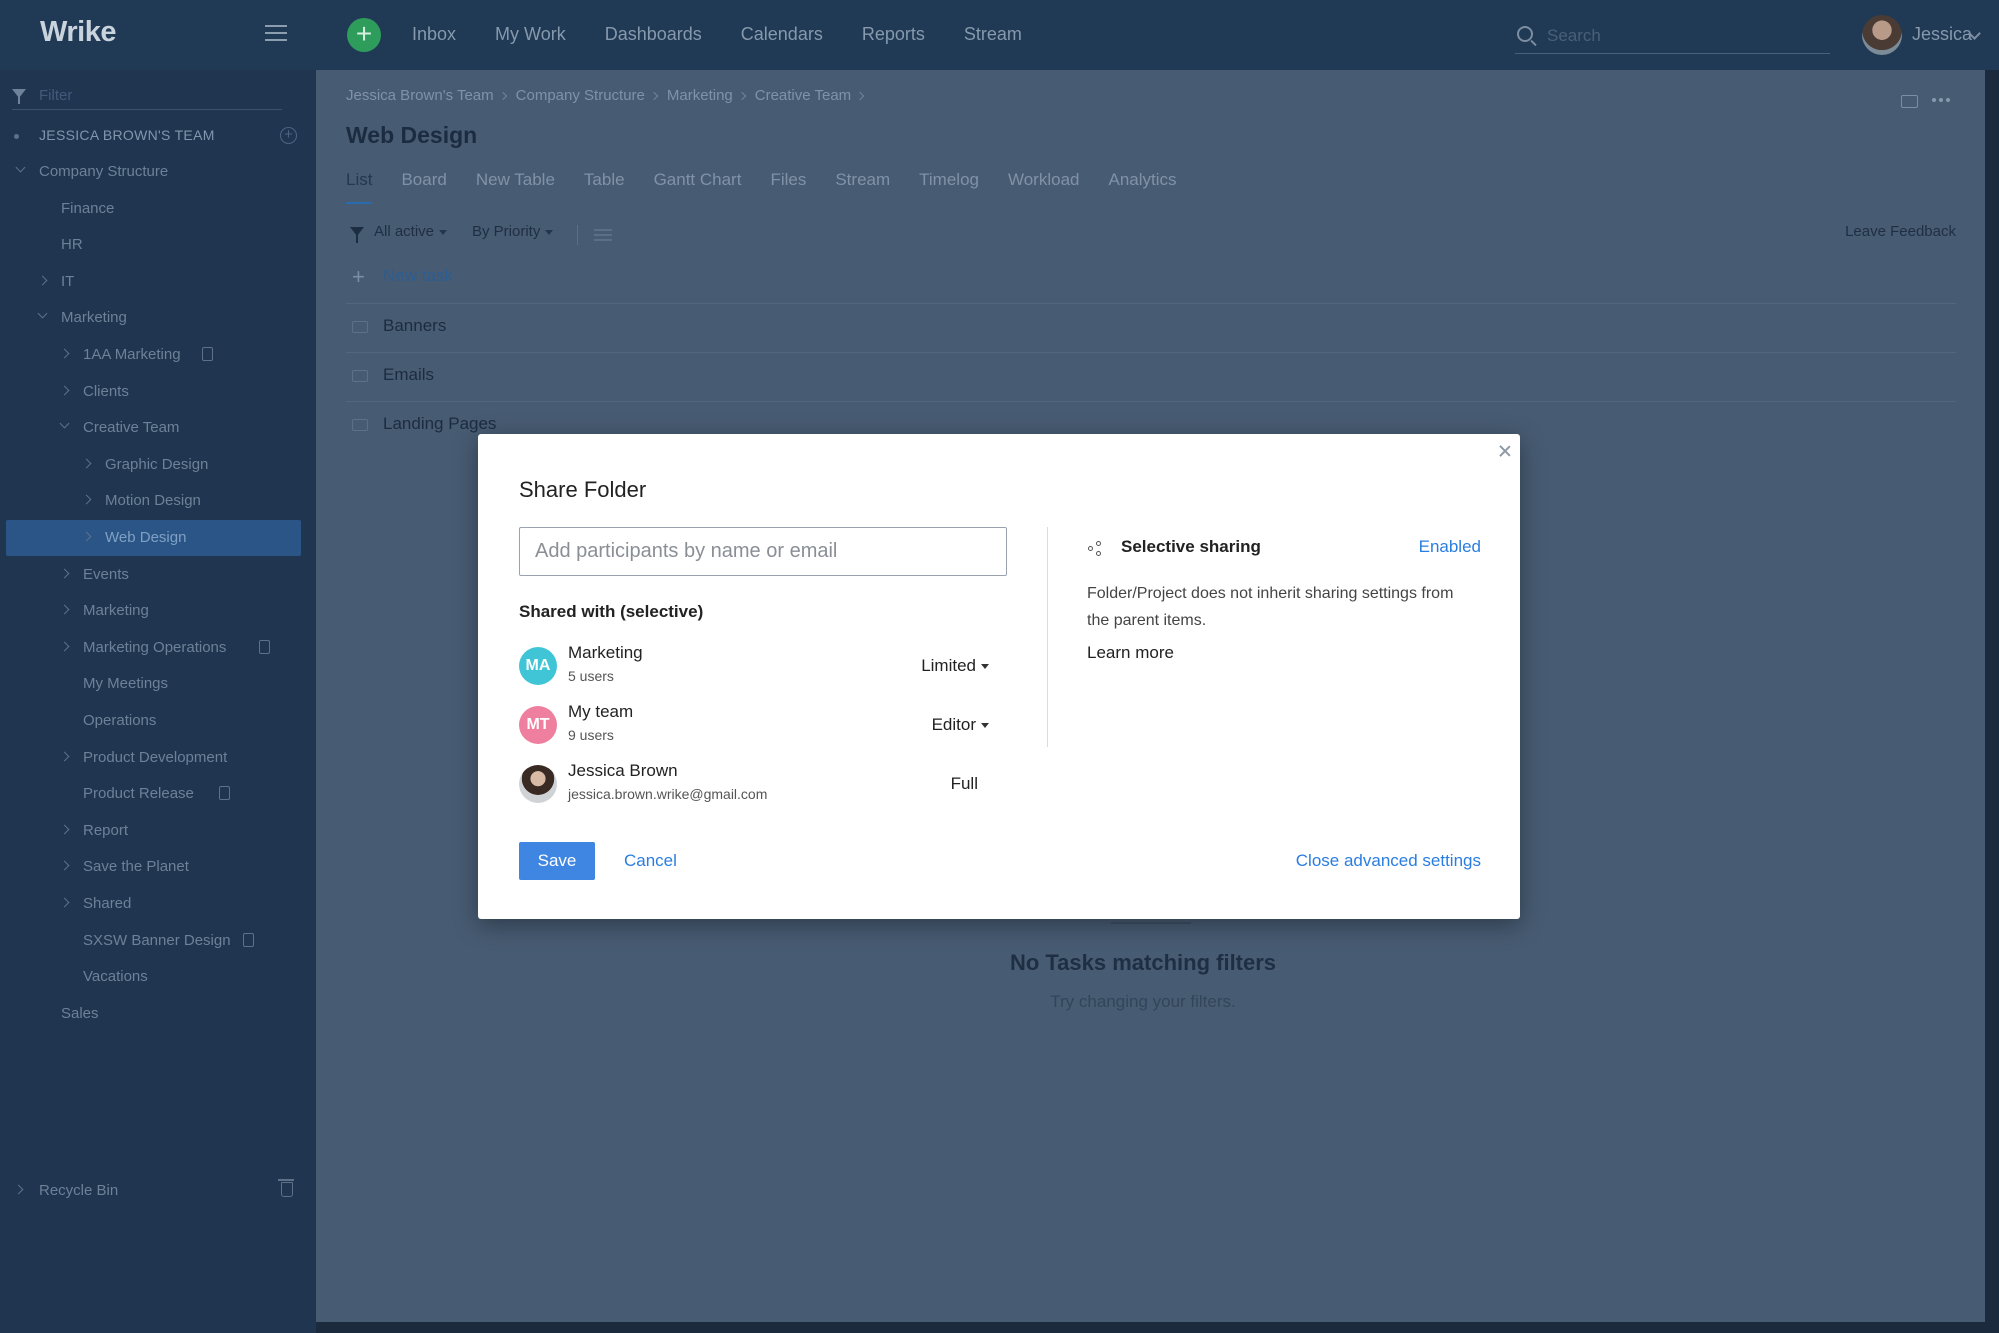 This screenshot has height=1333, width=1999. What do you see at coordinates (158, 684) in the screenshot?
I see `sidebar-item-my-meetings: My Meetings` at bounding box center [158, 684].